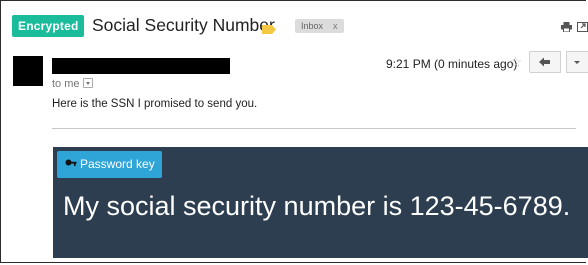 The image size is (588, 265). Describe the element at coordinates (141, 66) in the screenshot. I see `sender-name-redacted` at that location.